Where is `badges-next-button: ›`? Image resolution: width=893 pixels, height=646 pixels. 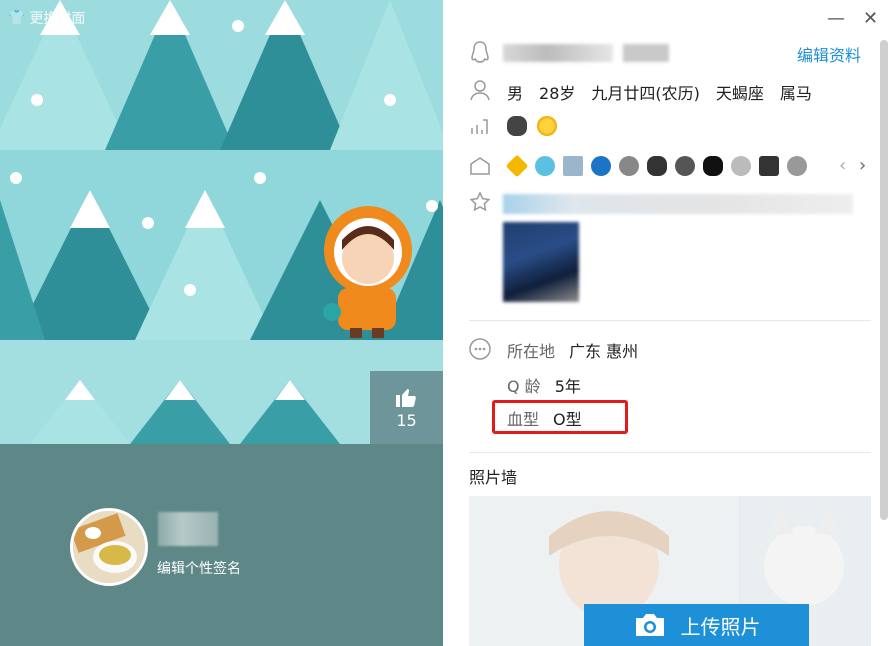
badges-next-button: › is located at coordinates (862, 165).